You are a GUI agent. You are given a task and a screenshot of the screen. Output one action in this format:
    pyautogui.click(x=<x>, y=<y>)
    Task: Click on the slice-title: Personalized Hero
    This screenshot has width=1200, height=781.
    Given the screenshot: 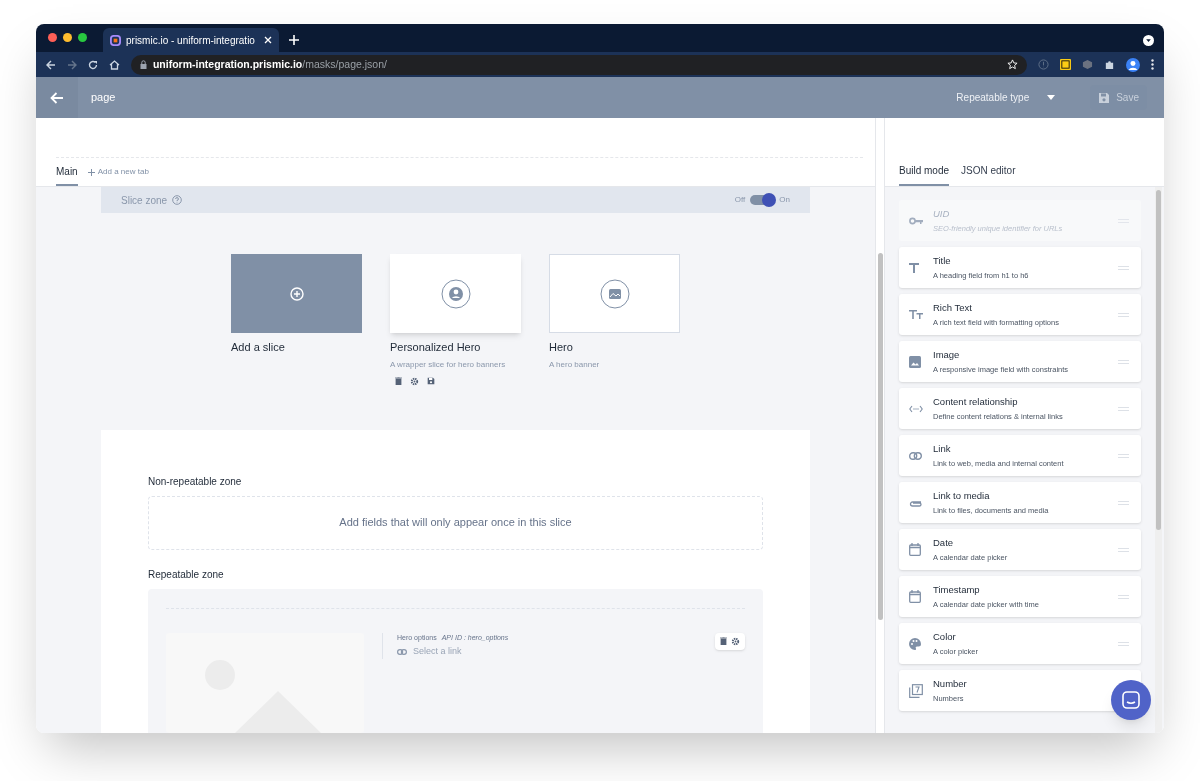 What is the action you would take?
    pyautogui.click(x=436, y=347)
    